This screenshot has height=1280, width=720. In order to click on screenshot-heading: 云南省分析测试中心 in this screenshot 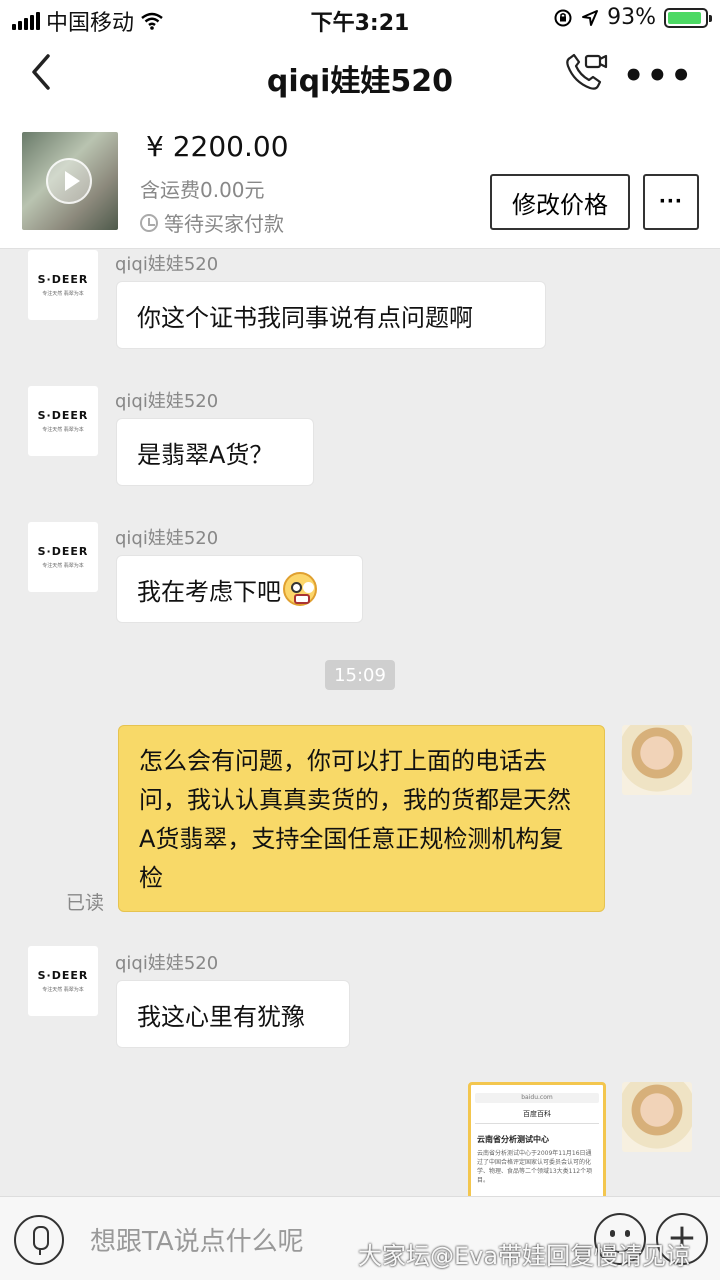, I will do `click(513, 1139)`.